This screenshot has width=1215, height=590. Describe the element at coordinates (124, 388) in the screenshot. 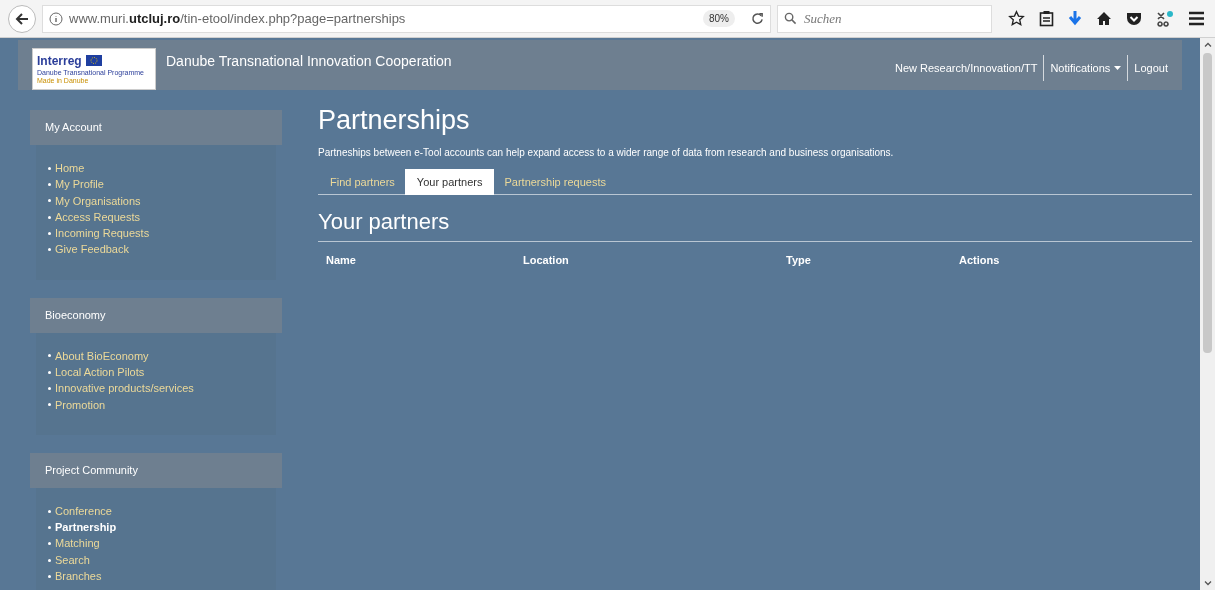

I see `sidebar-link: Innovative products/services` at that location.